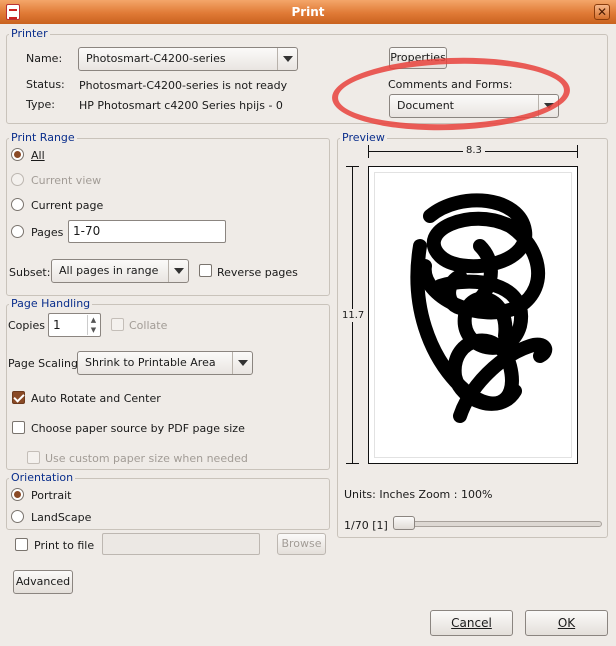  I want to click on custom-paper-label: Use custom paper size when needed, so click(146, 458).